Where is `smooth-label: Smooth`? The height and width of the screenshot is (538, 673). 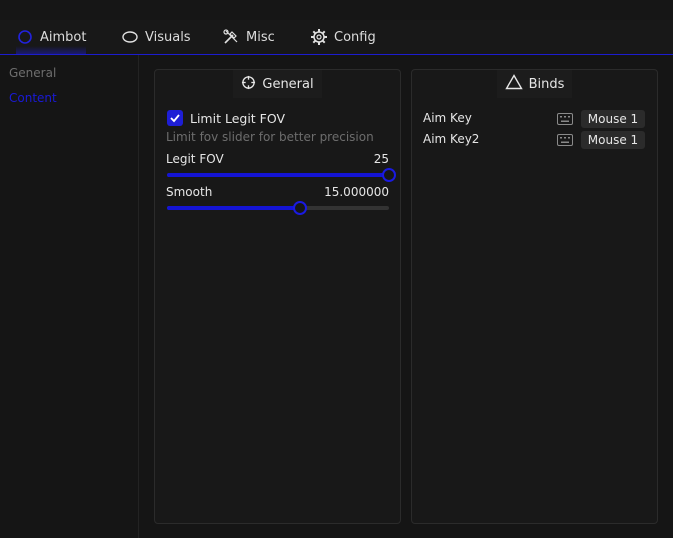 smooth-label: Smooth is located at coordinates (189, 192).